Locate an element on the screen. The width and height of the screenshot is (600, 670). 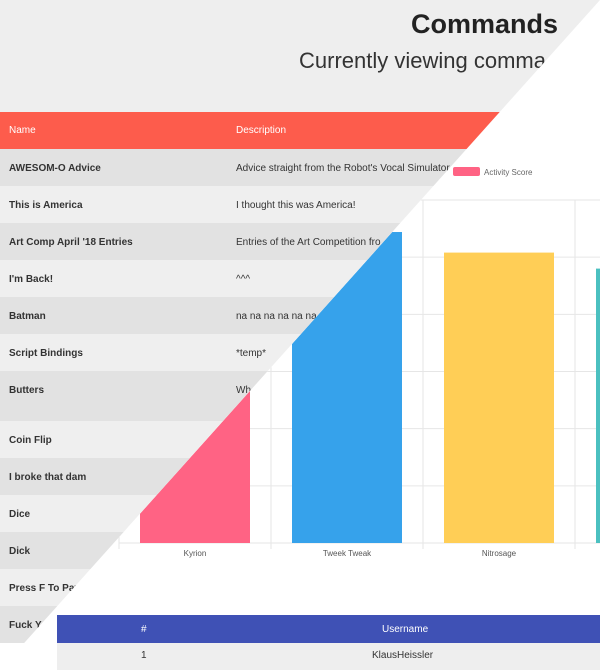
chart-x-ticks: Kyrion Tweek Tweak Nitrosage is located at coordinates (350, 553).